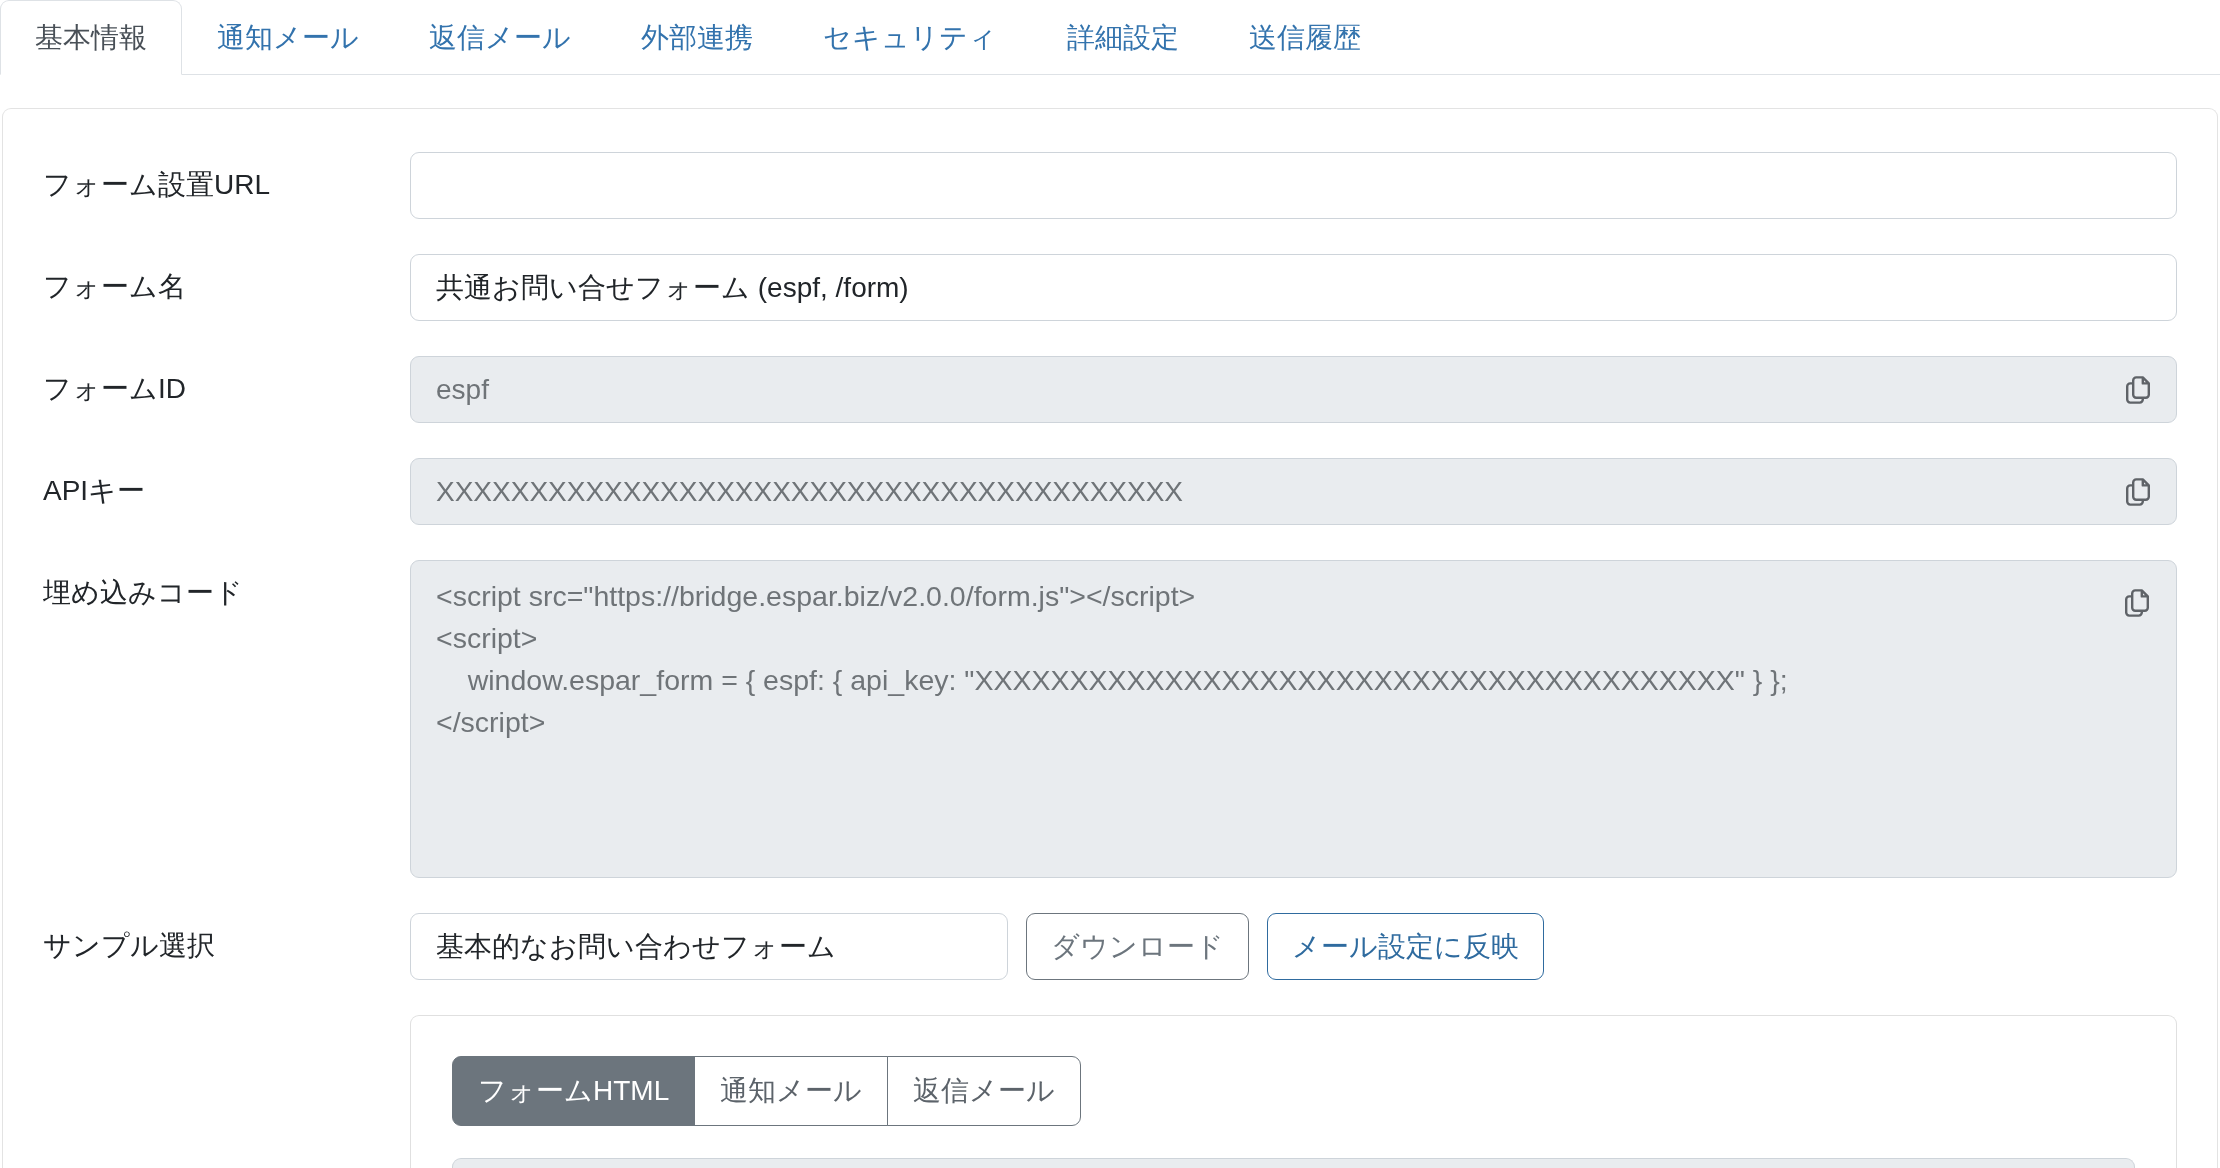 This screenshot has width=2220, height=1168. What do you see at coordinates (1137, 946) in the screenshot?
I see `download-button: ダウンロード` at bounding box center [1137, 946].